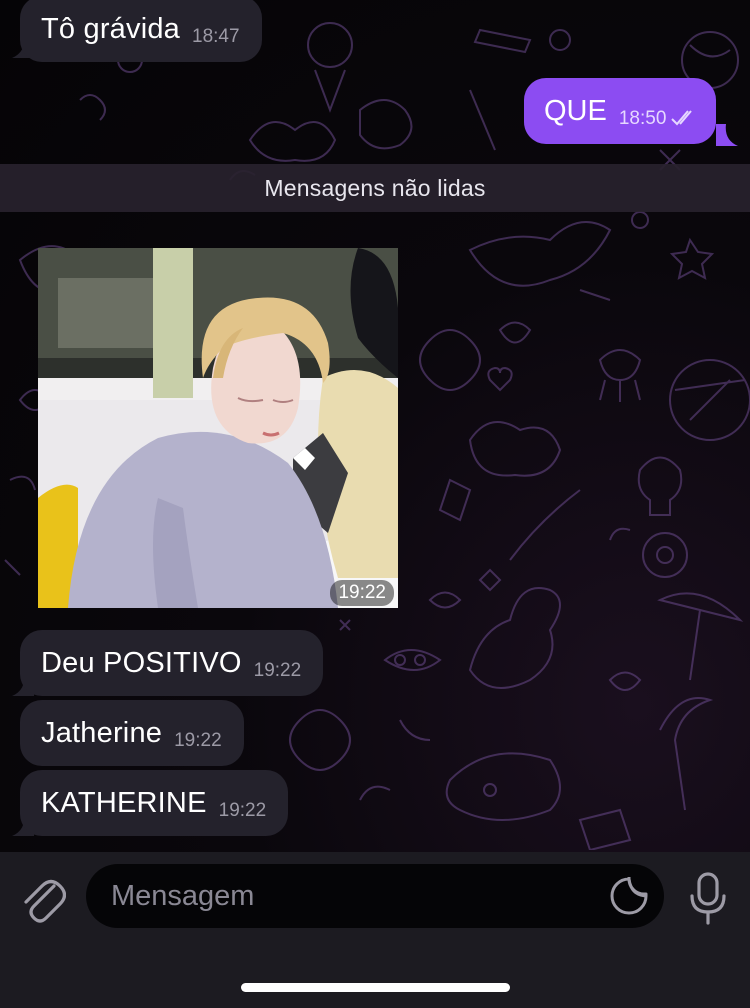 The width and height of the screenshot is (750, 1008). I want to click on video-time: 19:22, so click(362, 593).